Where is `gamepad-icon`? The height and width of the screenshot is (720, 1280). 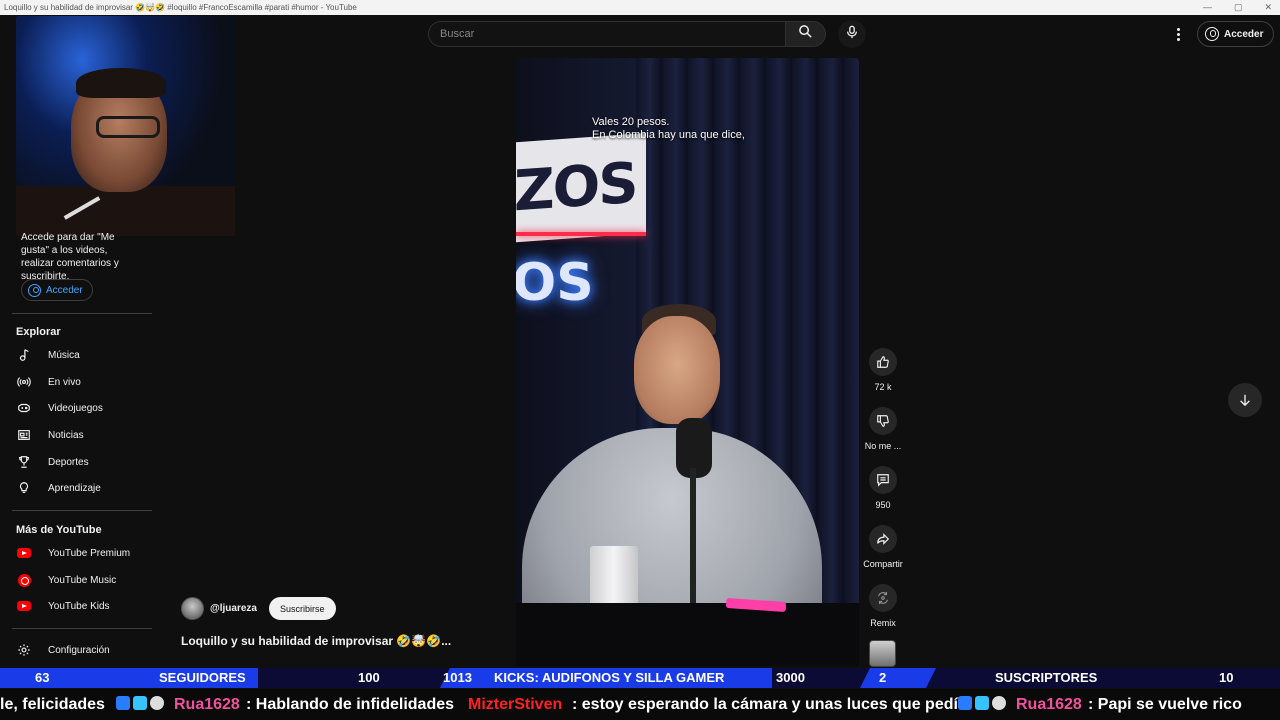
gamepad-icon is located at coordinates (24, 408).